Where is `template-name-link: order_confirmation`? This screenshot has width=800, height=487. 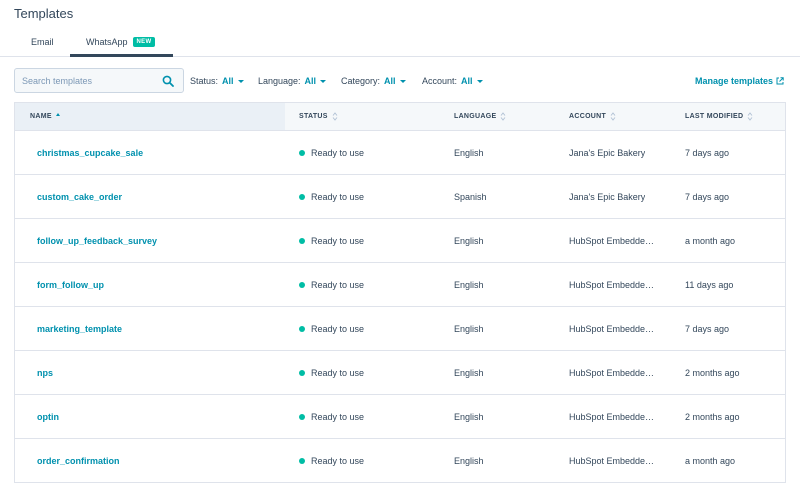
template-name-link: order_confirmation is located at coordinates (78, 460).